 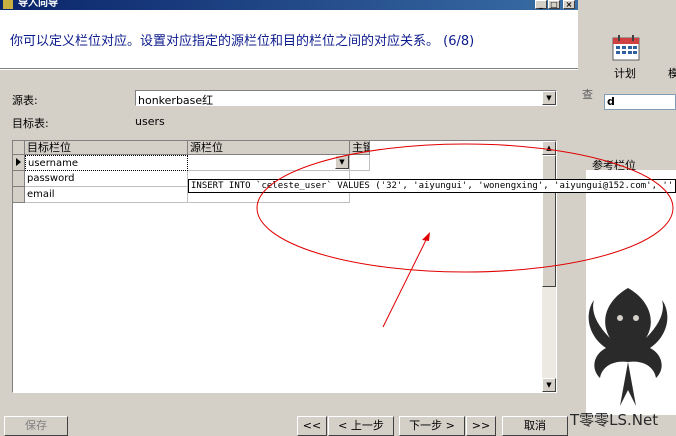 What do you see at coordinates (569, 4) in the screenshot?
I see `close-button: ×` at bounding box center [569, 4].